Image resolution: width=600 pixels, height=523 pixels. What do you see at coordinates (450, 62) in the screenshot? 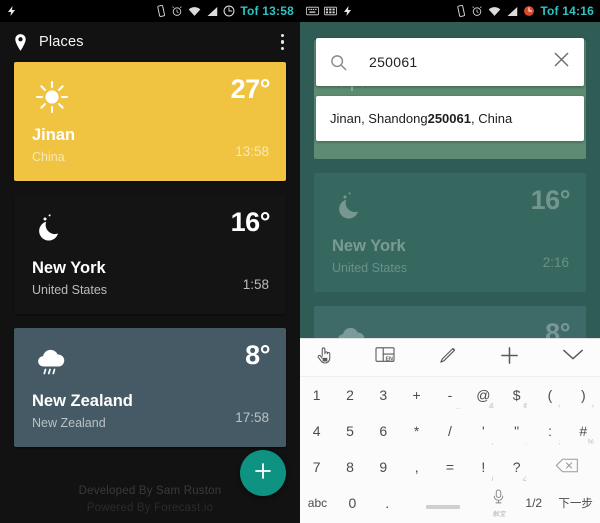
I see `search-bar: 250061` at bounding box center [450, 62].